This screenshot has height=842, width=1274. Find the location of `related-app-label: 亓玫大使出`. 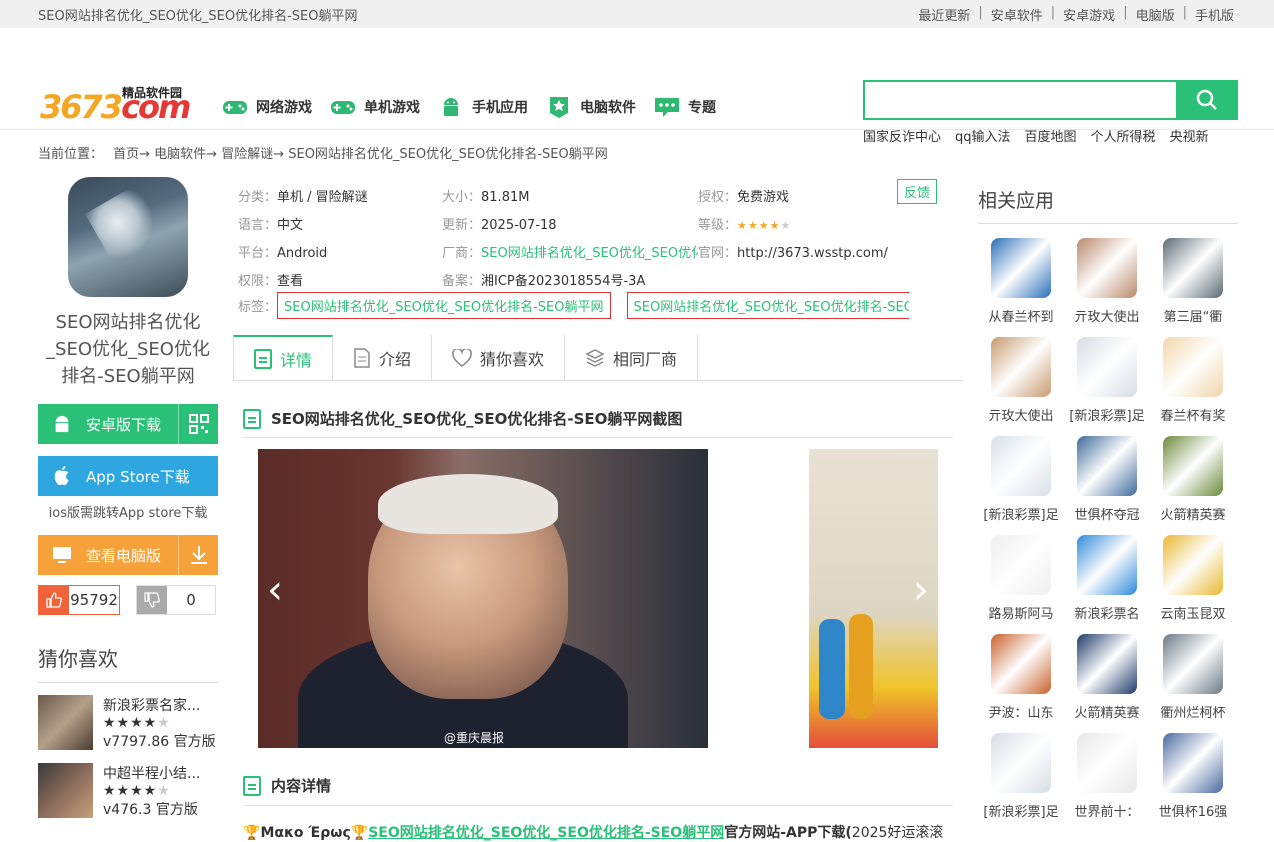

related-app-label: 亓玫大使出 is located at coordinates (1107, 317).